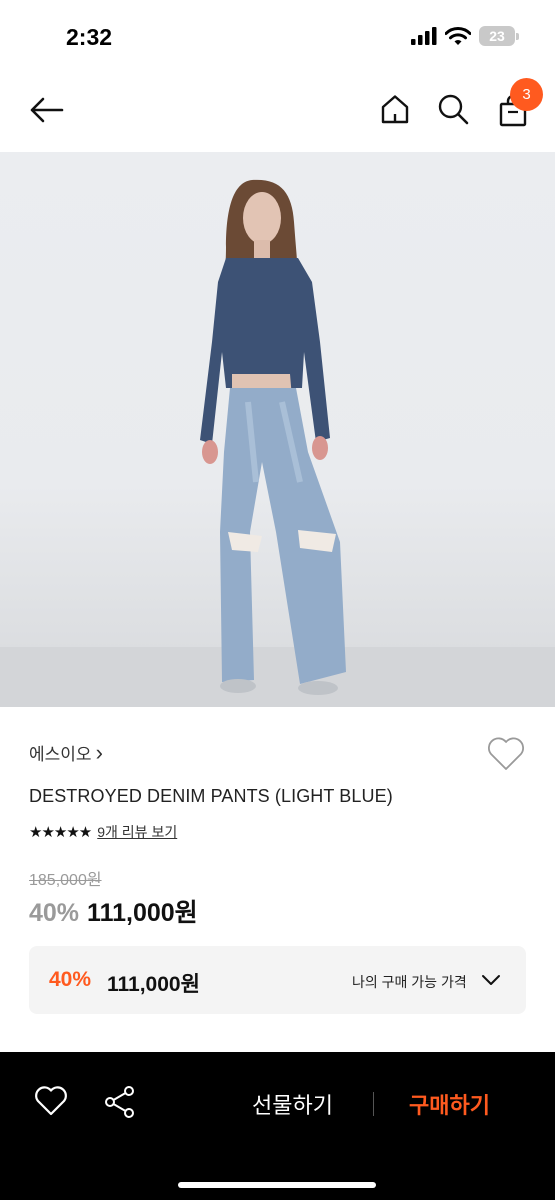  Describe the element at coordinates (54, 913) in the screenshot. I see `discount-rate: 40%` at that location.